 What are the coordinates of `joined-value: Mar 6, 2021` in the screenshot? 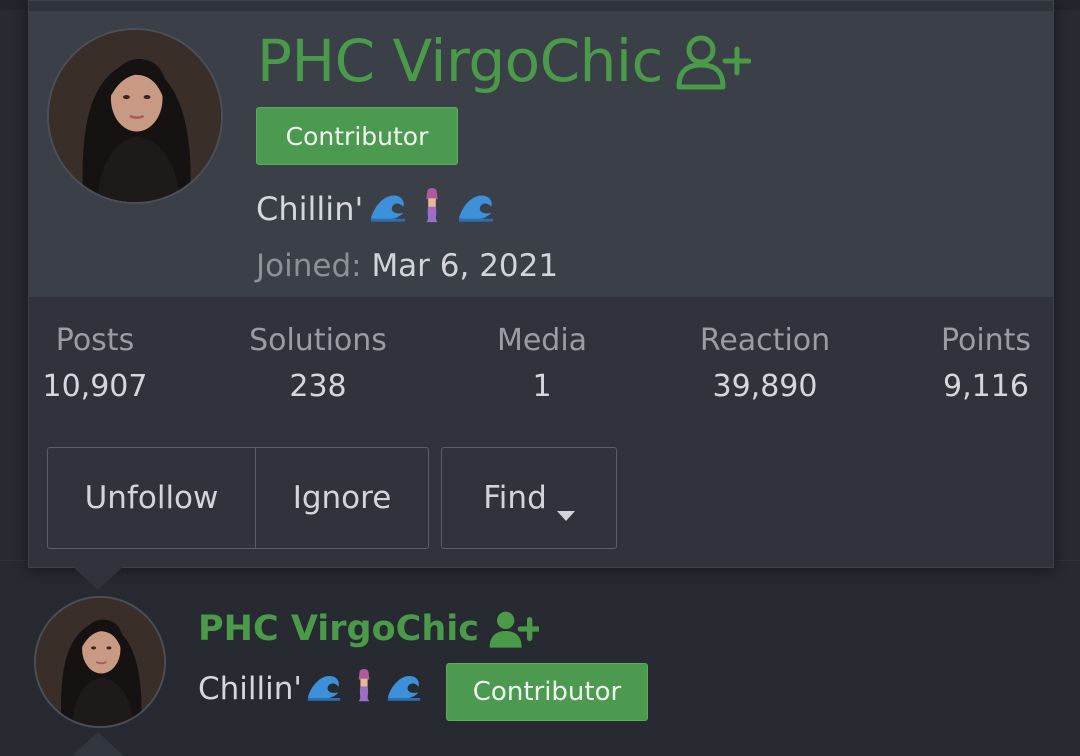 It's located at (465, 266).